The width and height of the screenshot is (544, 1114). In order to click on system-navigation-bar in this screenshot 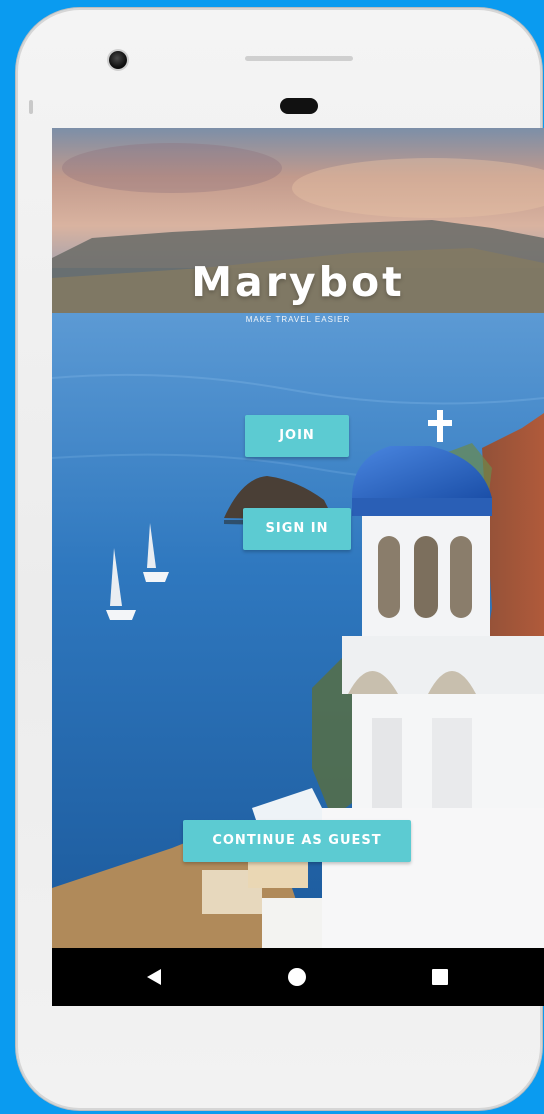, I will do `click(298, 977)`.